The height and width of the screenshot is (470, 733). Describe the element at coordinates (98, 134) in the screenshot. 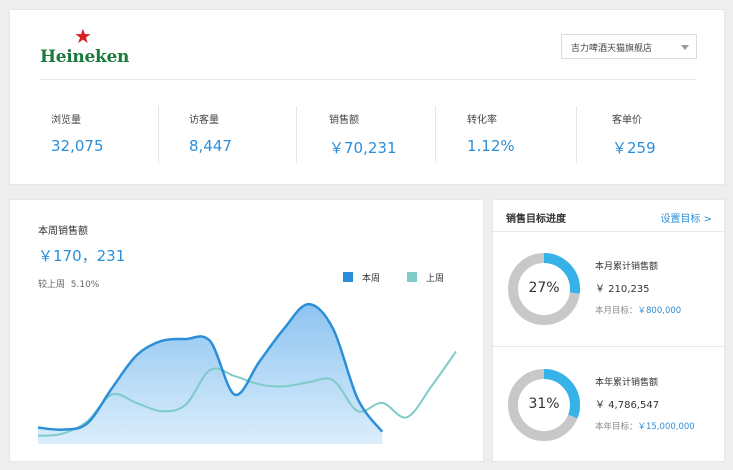

I see `metric-page-views: 浏览量 32,075` at that location.